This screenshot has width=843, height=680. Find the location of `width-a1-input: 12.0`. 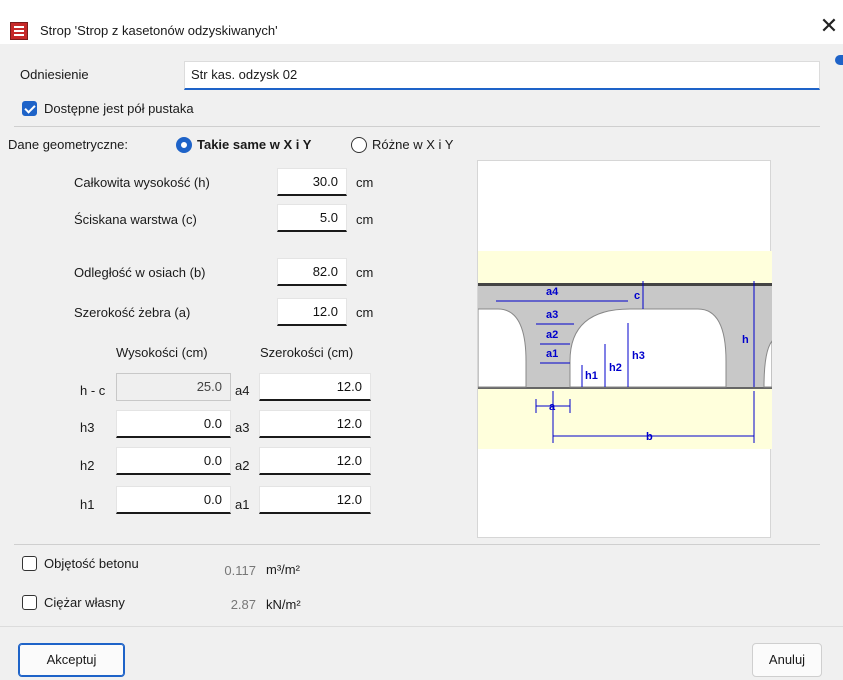

width-a1-input: 12.0 is located at coordinates (315, 500).